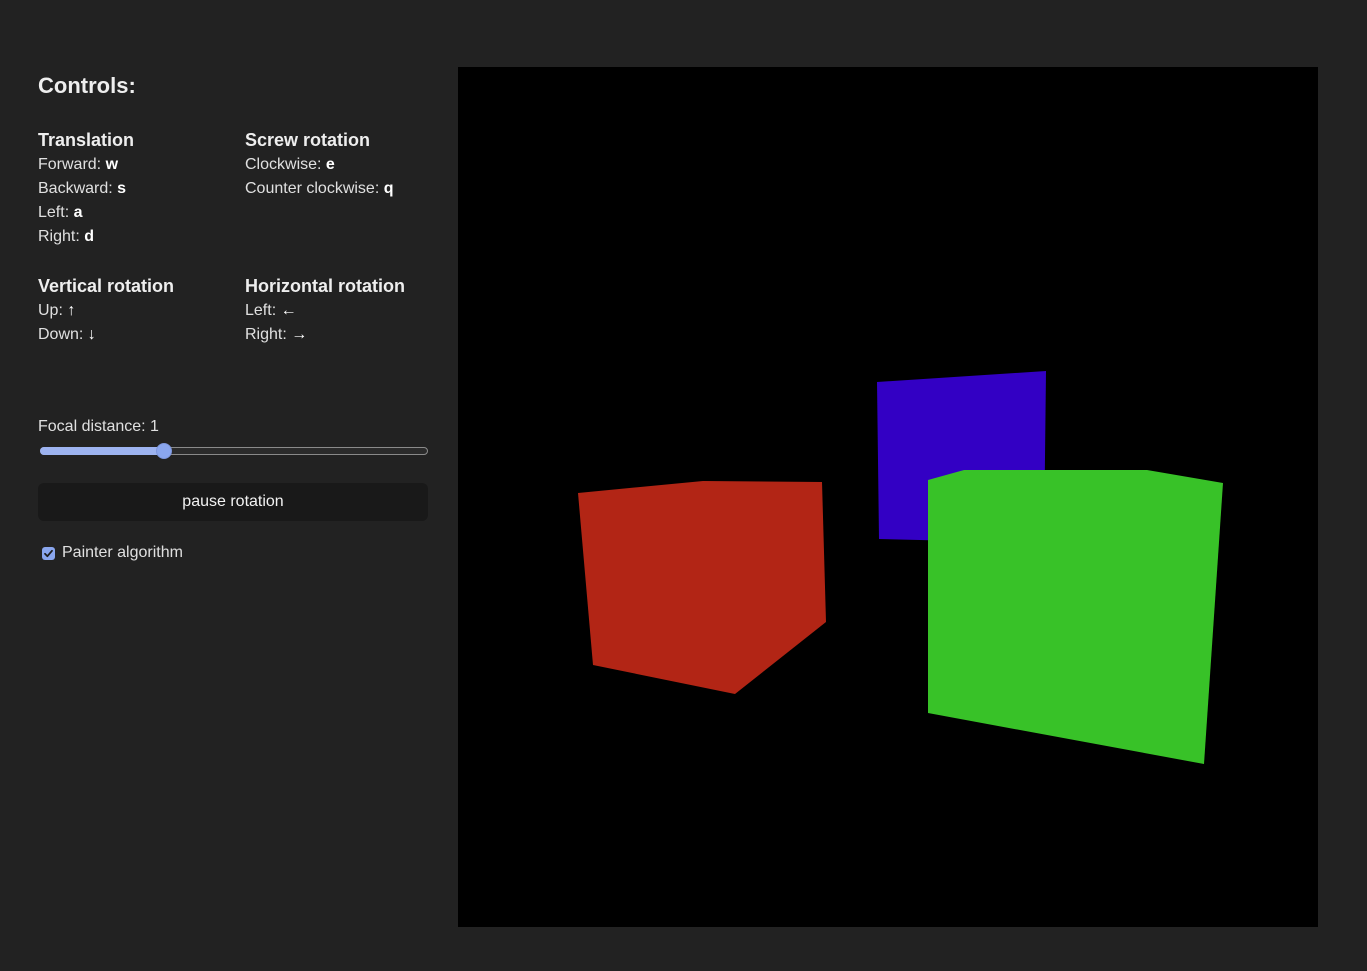 This screenshot has height=971, width=1367. Describe the element at coordinates (78, 212) in the screenshot. I see `key-value: a` at that location.